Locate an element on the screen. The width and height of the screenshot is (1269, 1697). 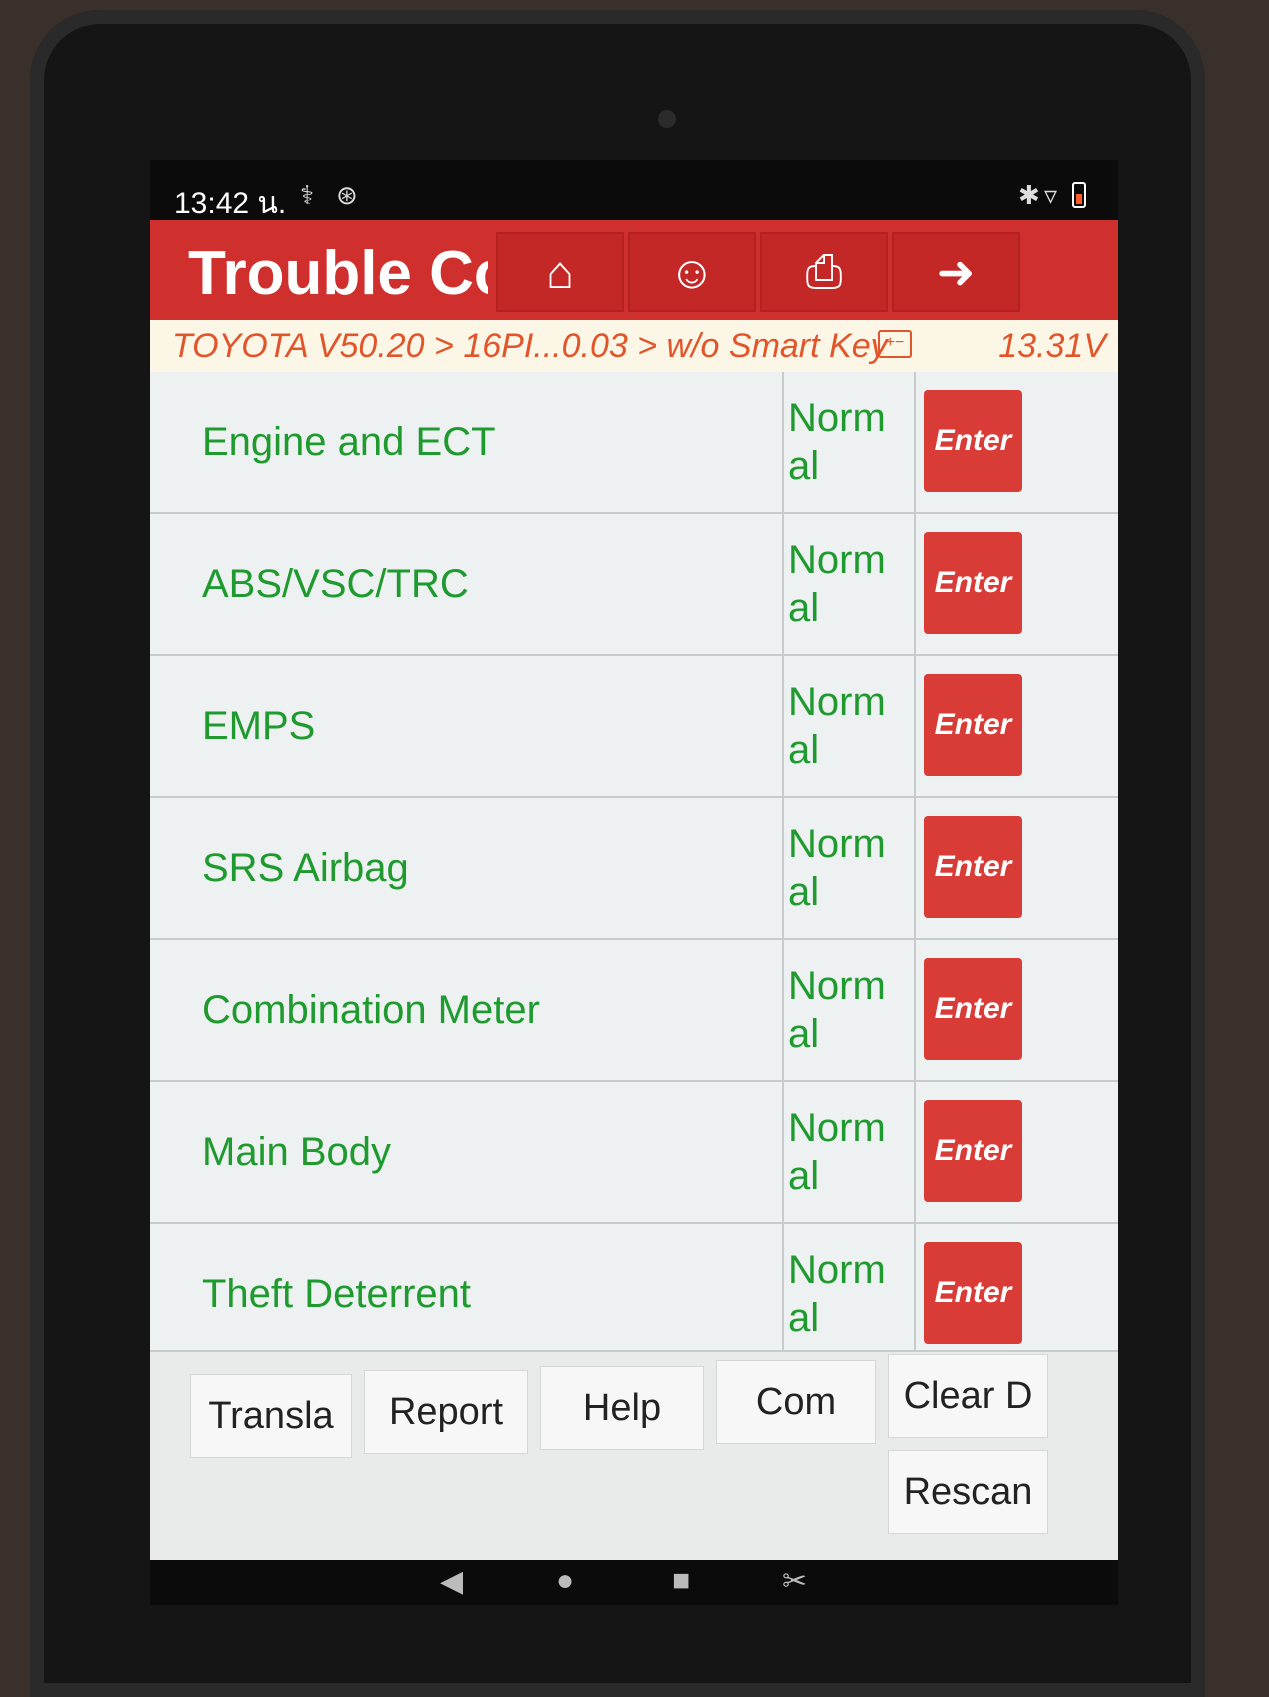
exit-icon: ➜ is located at coordinates (956, 272).